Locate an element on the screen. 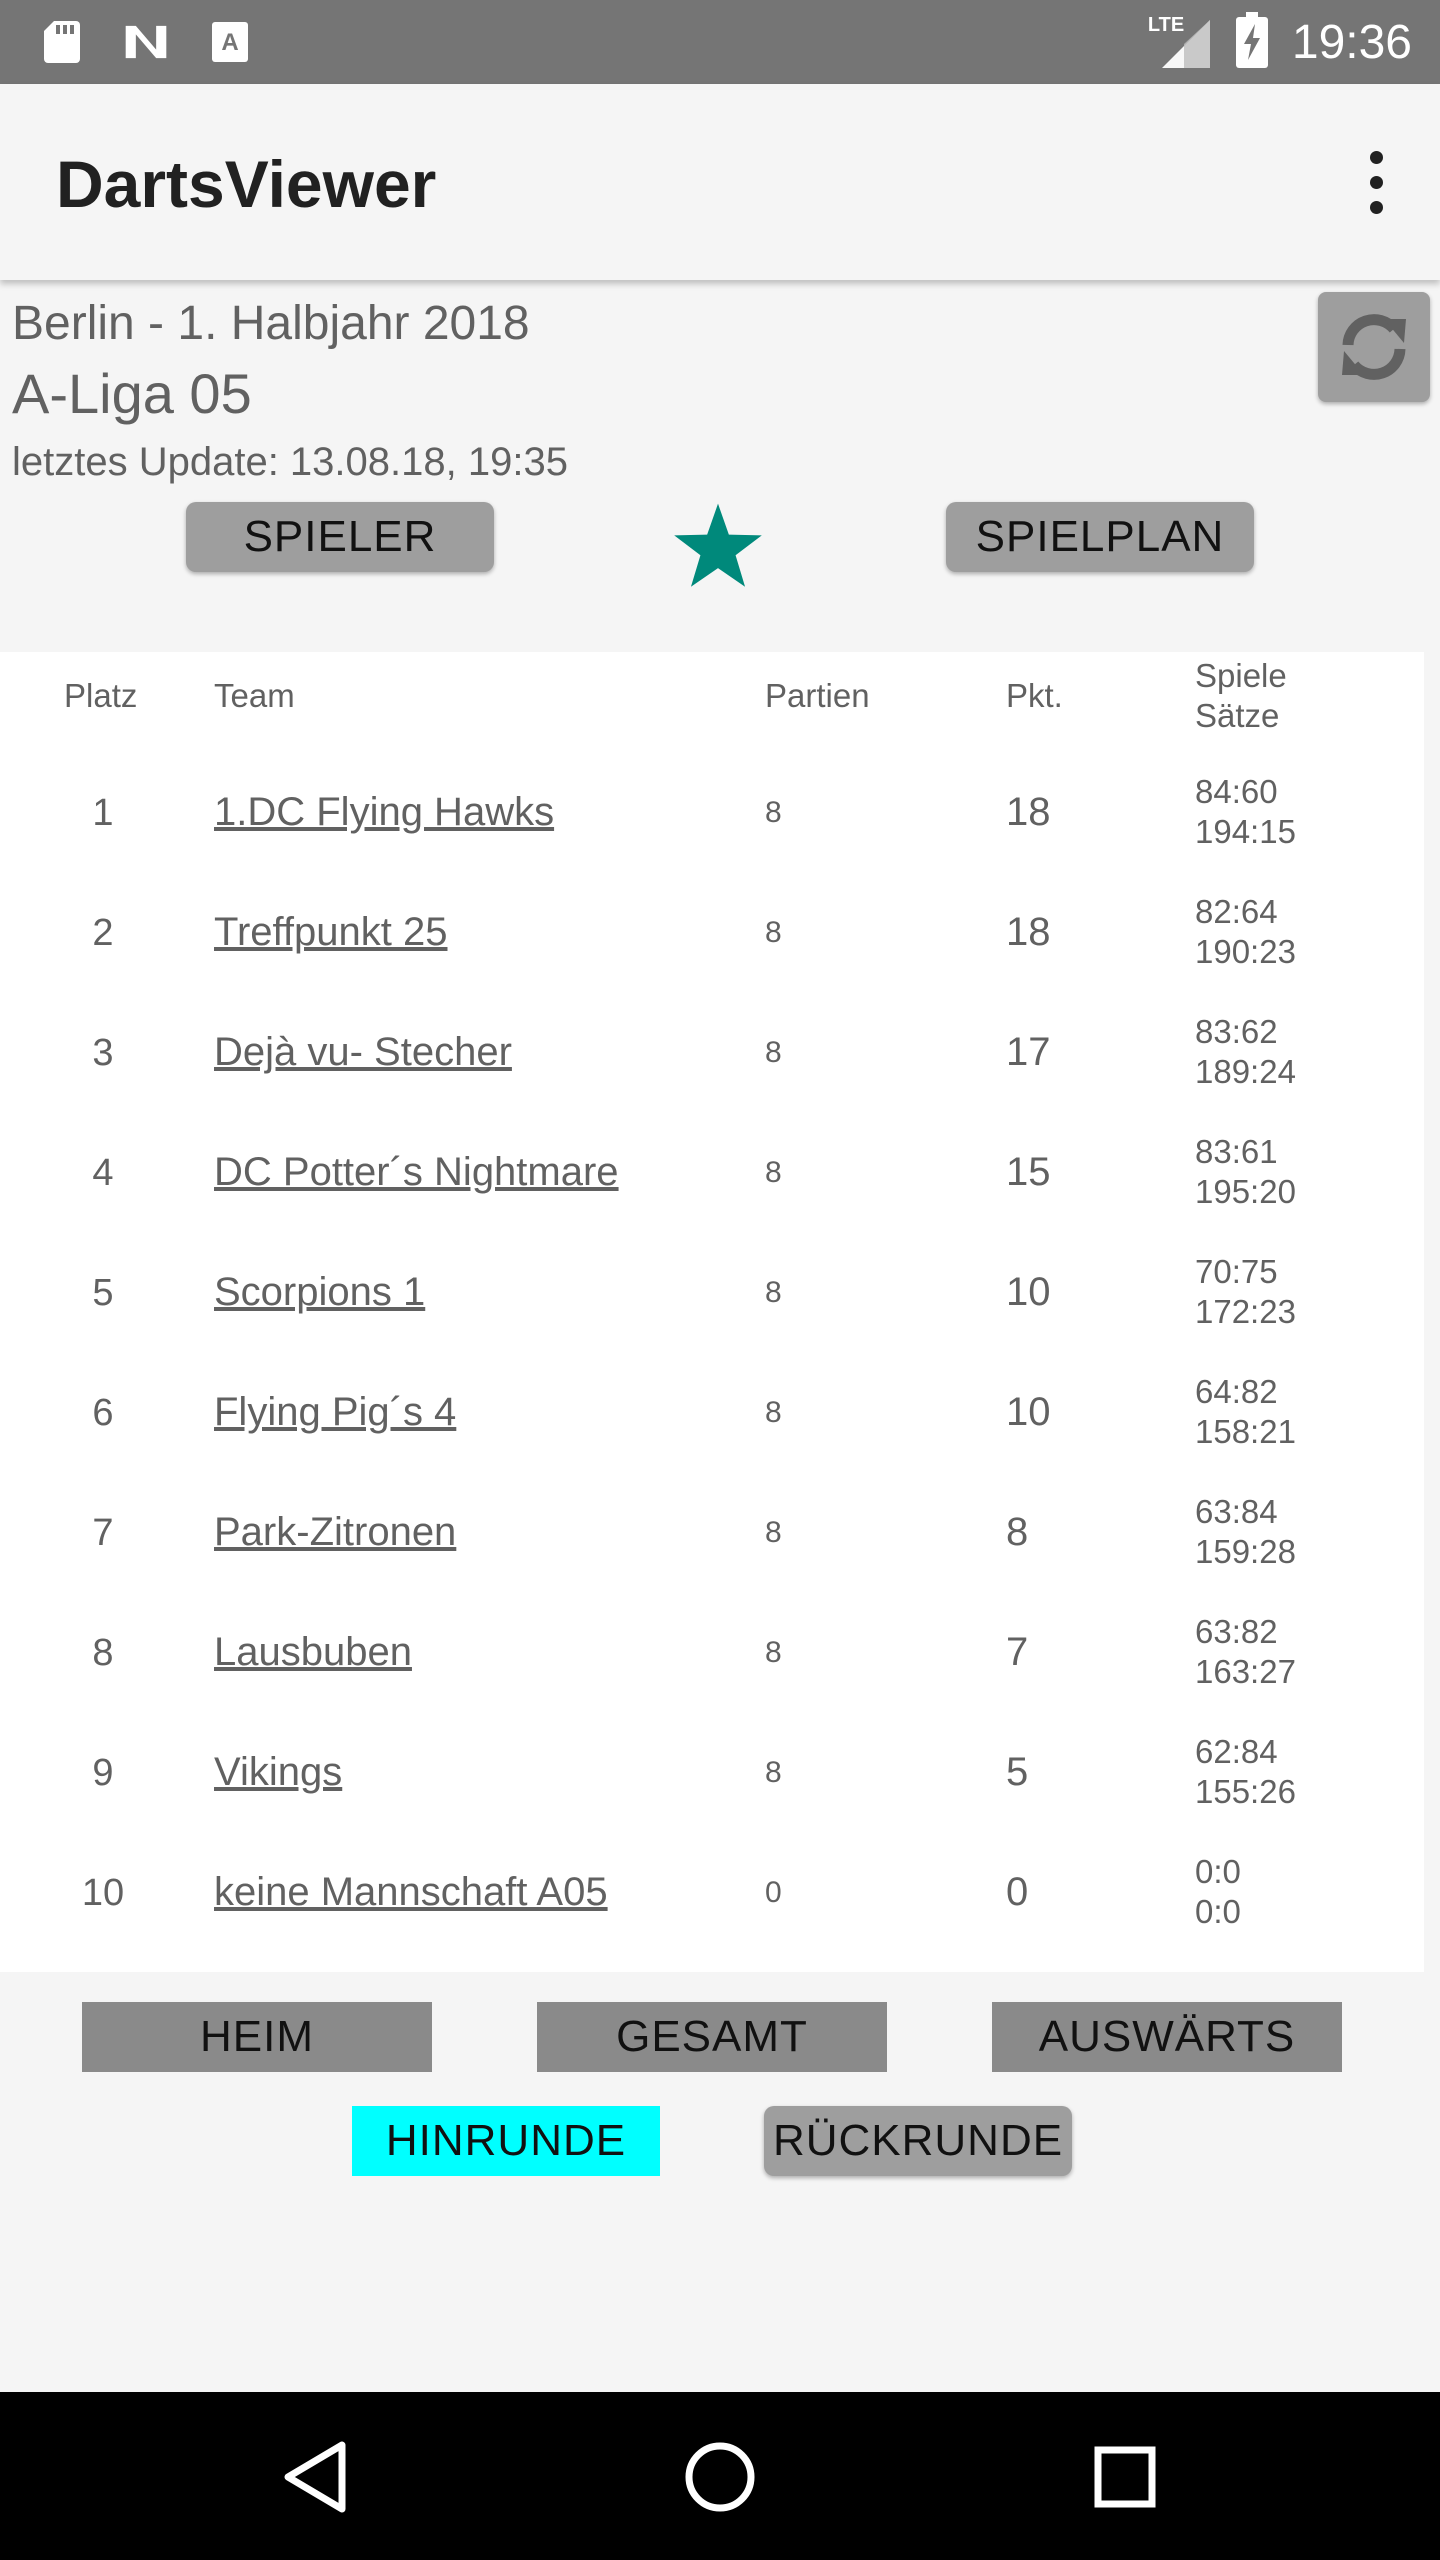 This screenshot has height=2560, width=1440. table-row: 2 Treffpunkt 25 8 18 82:64 190:23 is located at coordinates (712, 934).